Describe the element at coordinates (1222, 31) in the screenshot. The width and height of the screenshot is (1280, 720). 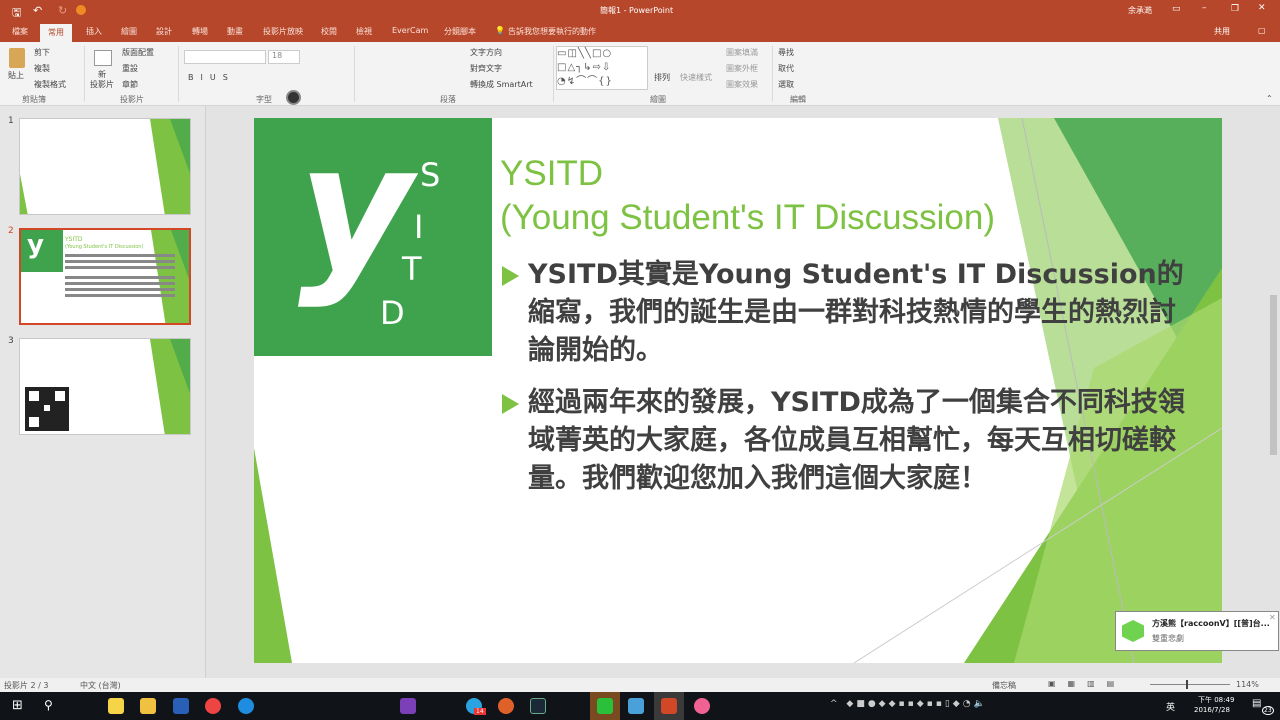
I see `share-button: 共用` at that location.